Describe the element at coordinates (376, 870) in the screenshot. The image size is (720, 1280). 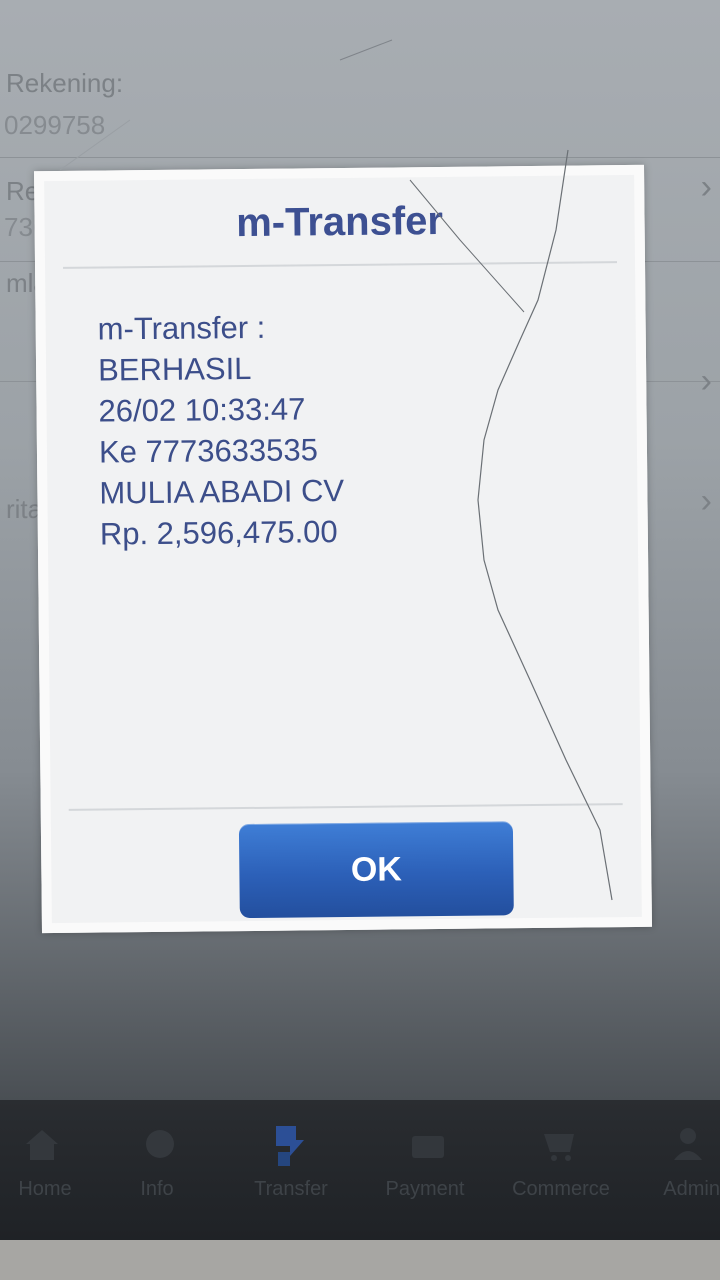
I see `ok-button: OK` at that location.